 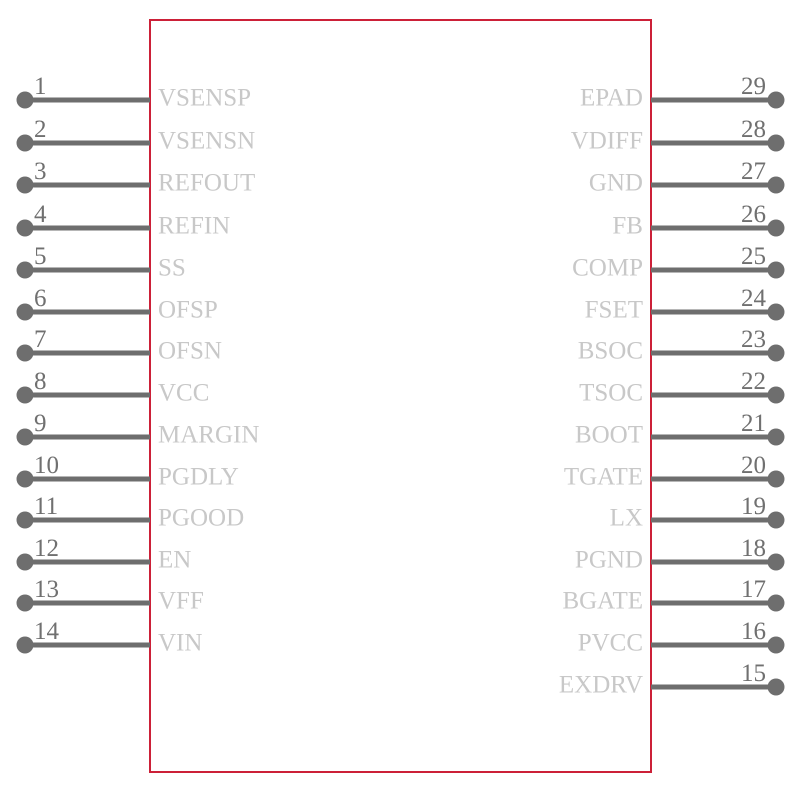 I want to click on pin-number: 14, so click(x=47, y=631).